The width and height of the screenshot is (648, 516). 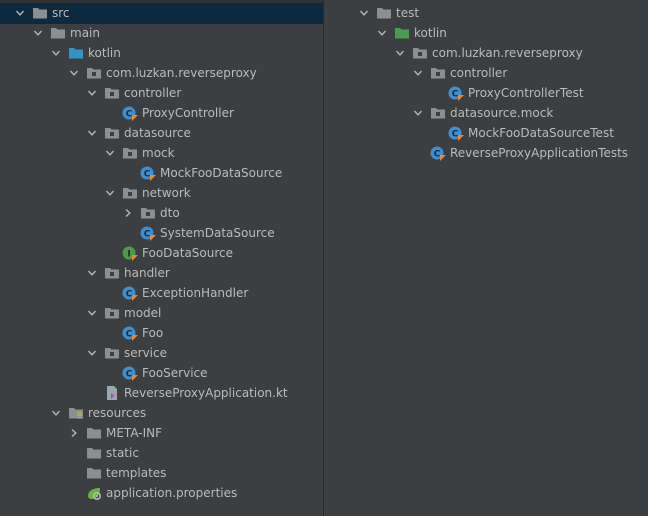 I want to click on tree-row-handler: handler, so click(x=128, y=273).